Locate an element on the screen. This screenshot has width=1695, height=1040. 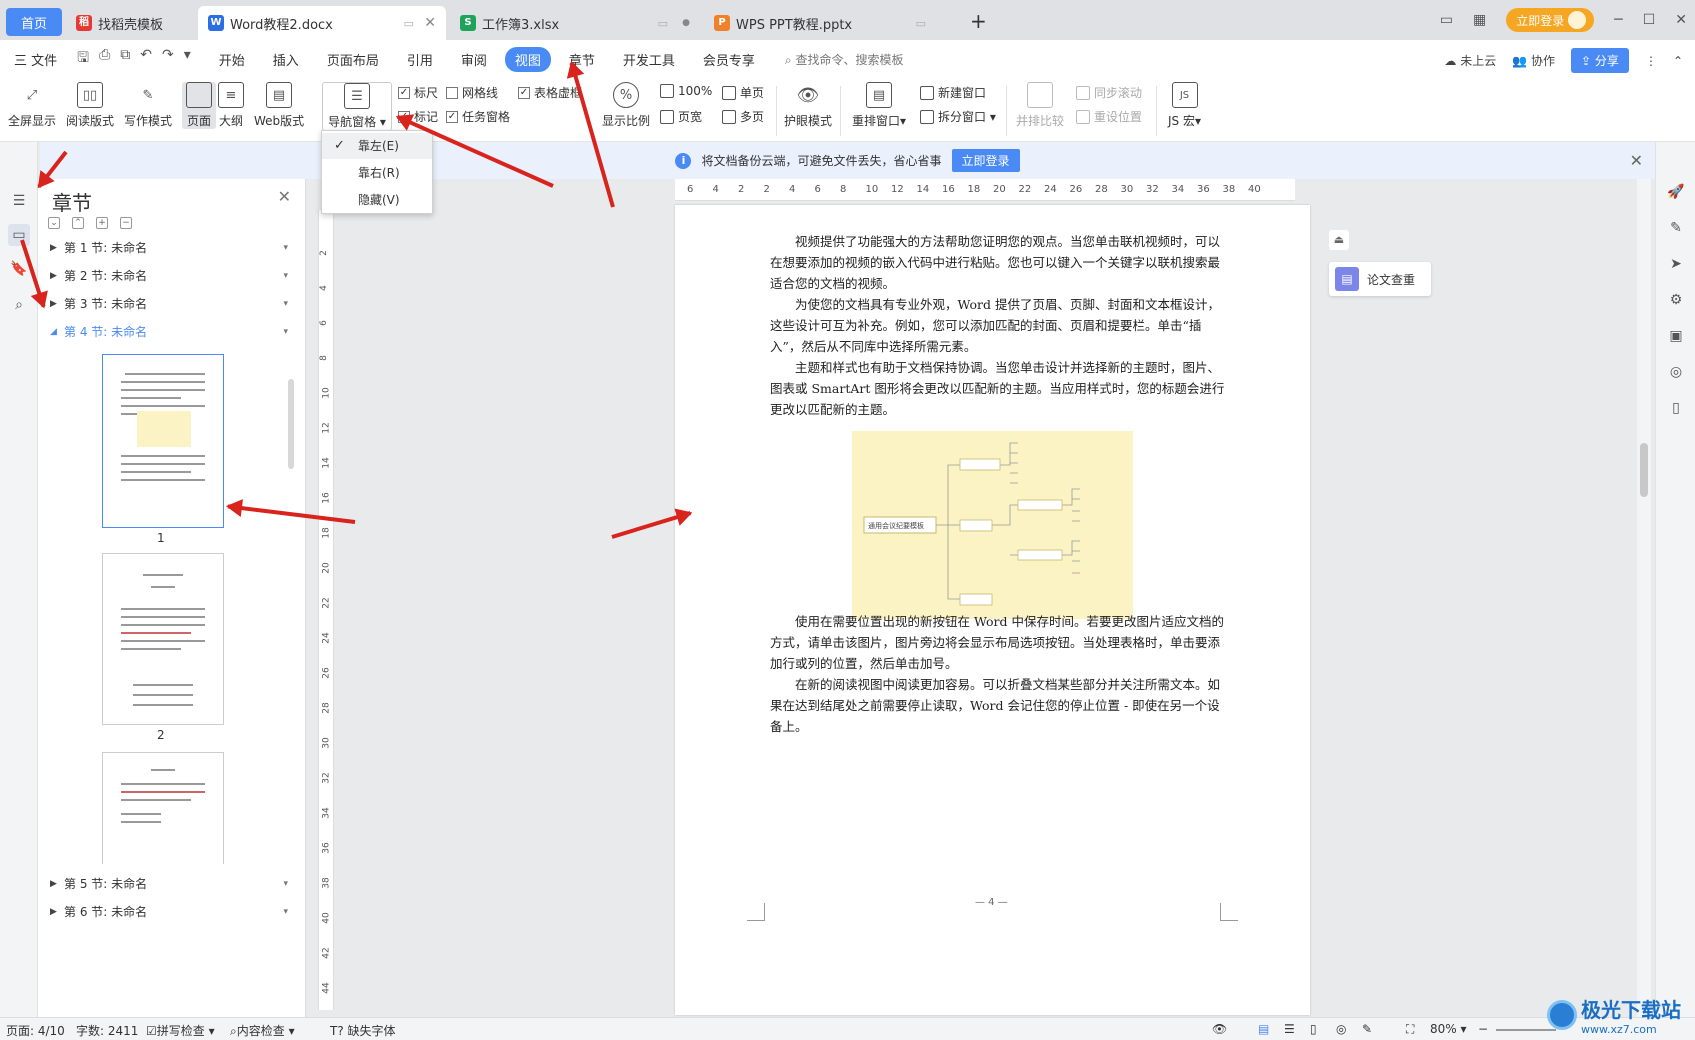
document-scrollbar is located at coordinates (1644, 598).